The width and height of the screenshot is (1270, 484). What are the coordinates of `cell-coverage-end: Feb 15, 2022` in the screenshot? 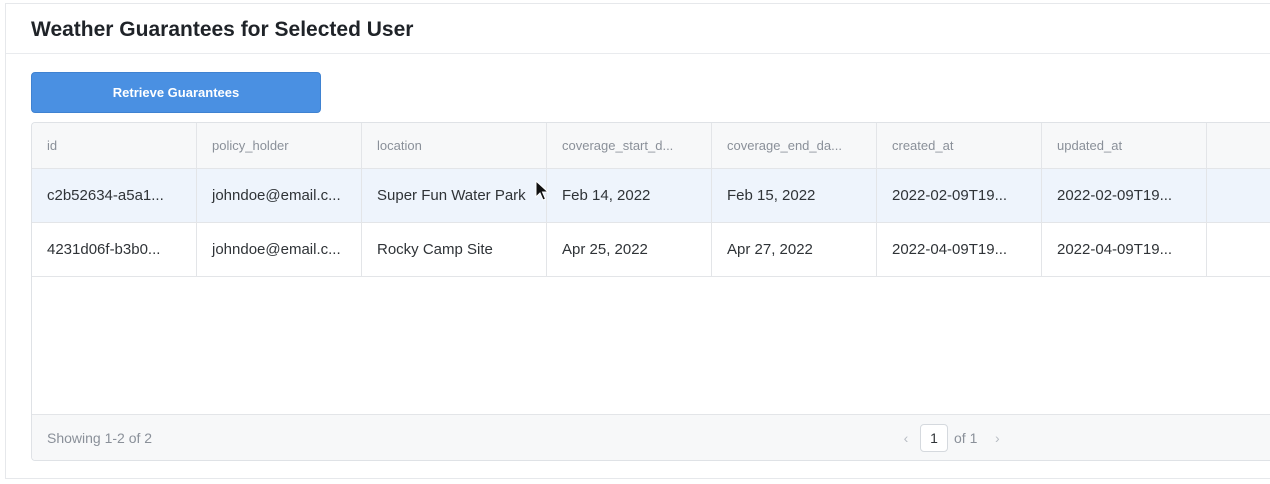 It's located at (794, 195).